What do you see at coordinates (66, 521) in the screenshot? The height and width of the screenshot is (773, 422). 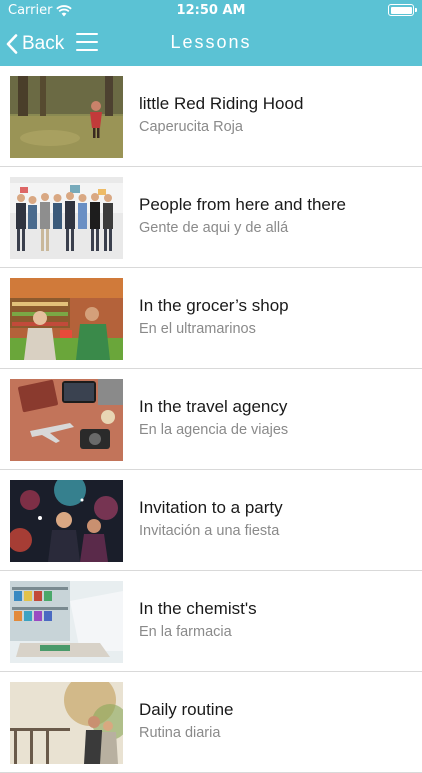 I see `party-photo` at bounding box center [66, 521].